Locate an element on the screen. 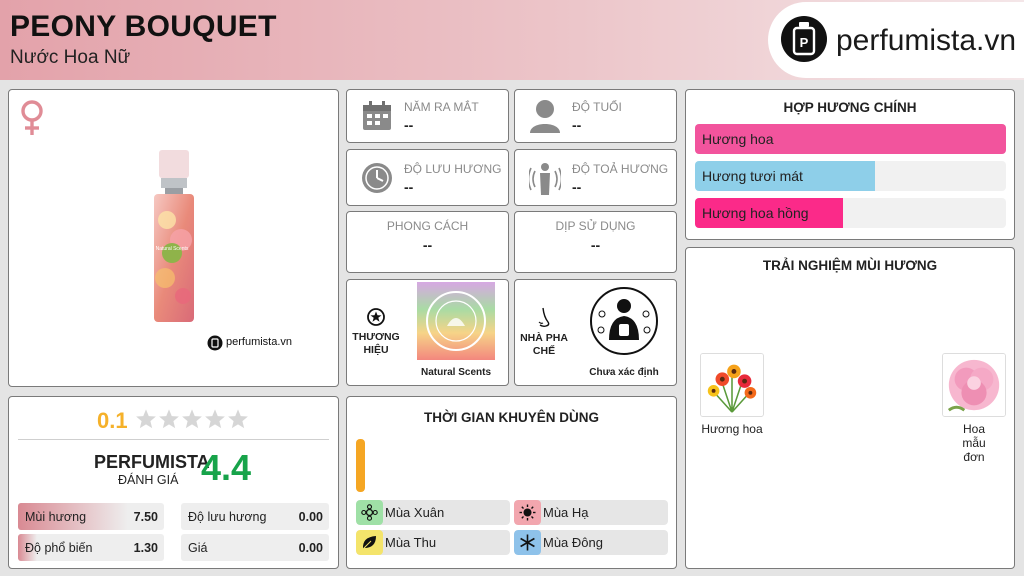 Image resolution: width=1024 pixels, height=576 pixels. calendar-icon is located at coordinates (377, 115).